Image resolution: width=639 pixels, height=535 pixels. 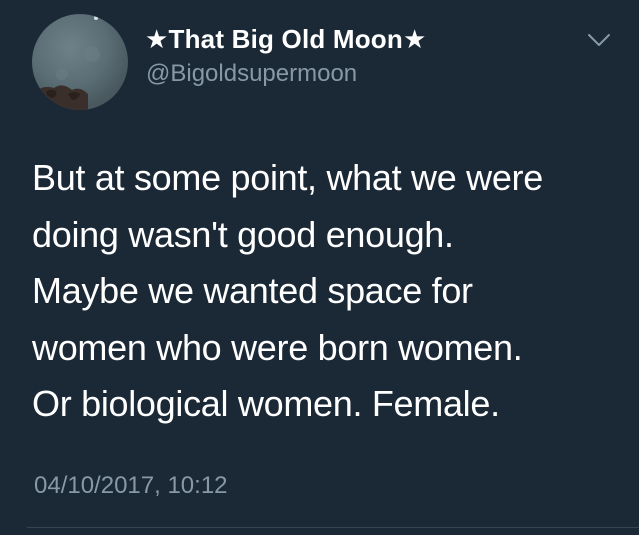 I want to click on tweet-text-line: Maybe we wanted space for, so click(x=252, y=290).